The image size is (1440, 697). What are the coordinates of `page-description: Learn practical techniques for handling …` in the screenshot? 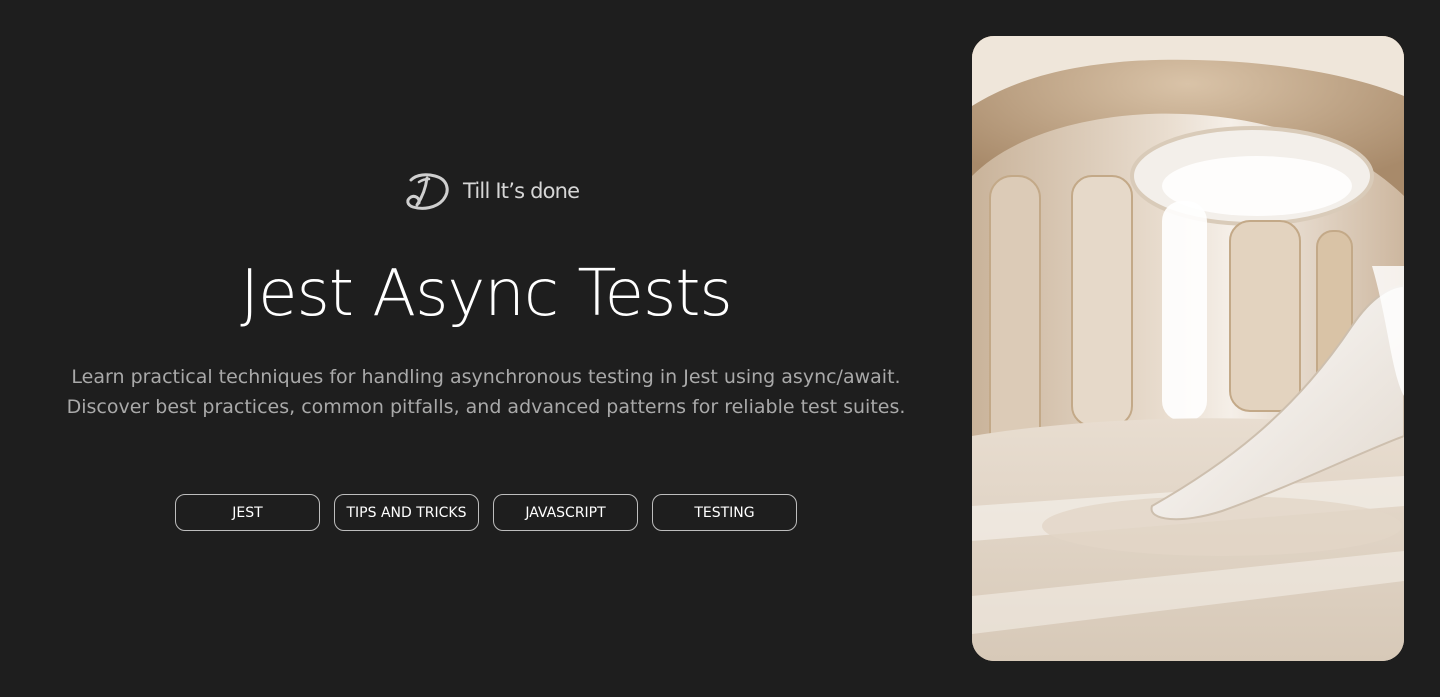 It's located at (486, 392).